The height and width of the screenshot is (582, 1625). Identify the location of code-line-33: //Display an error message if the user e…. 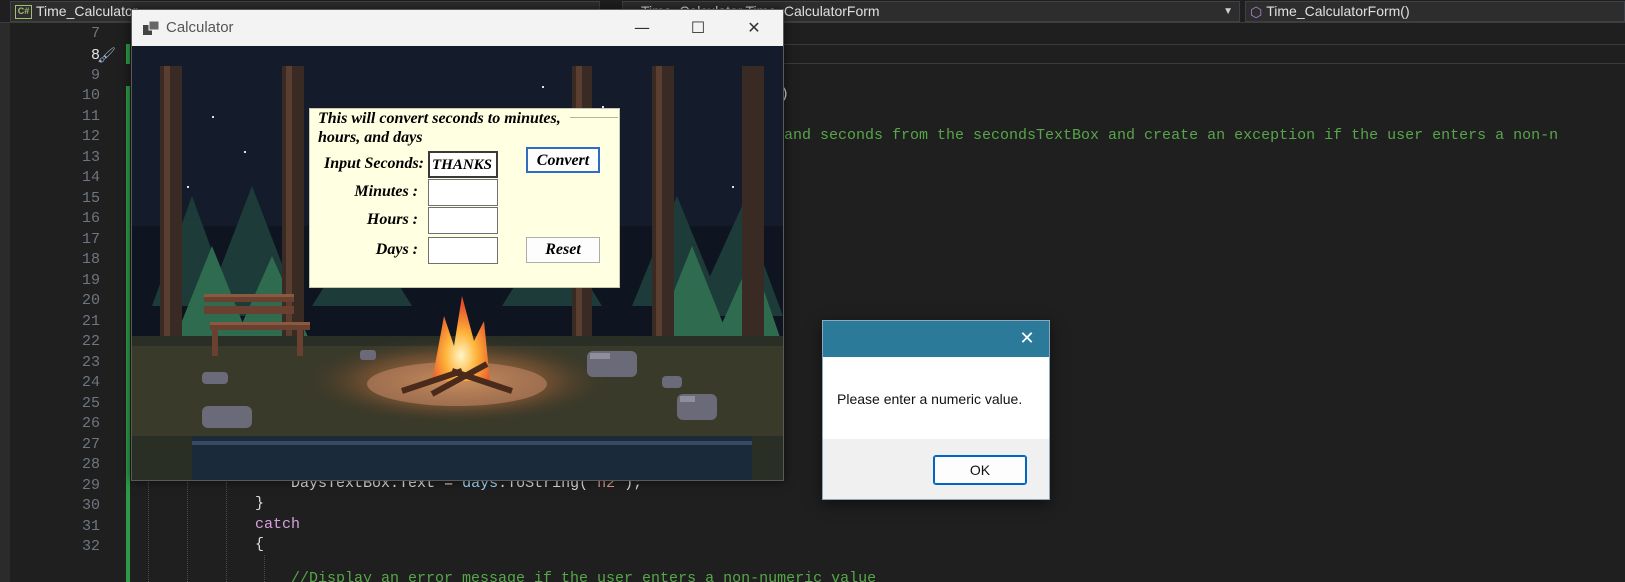
(584, 576).